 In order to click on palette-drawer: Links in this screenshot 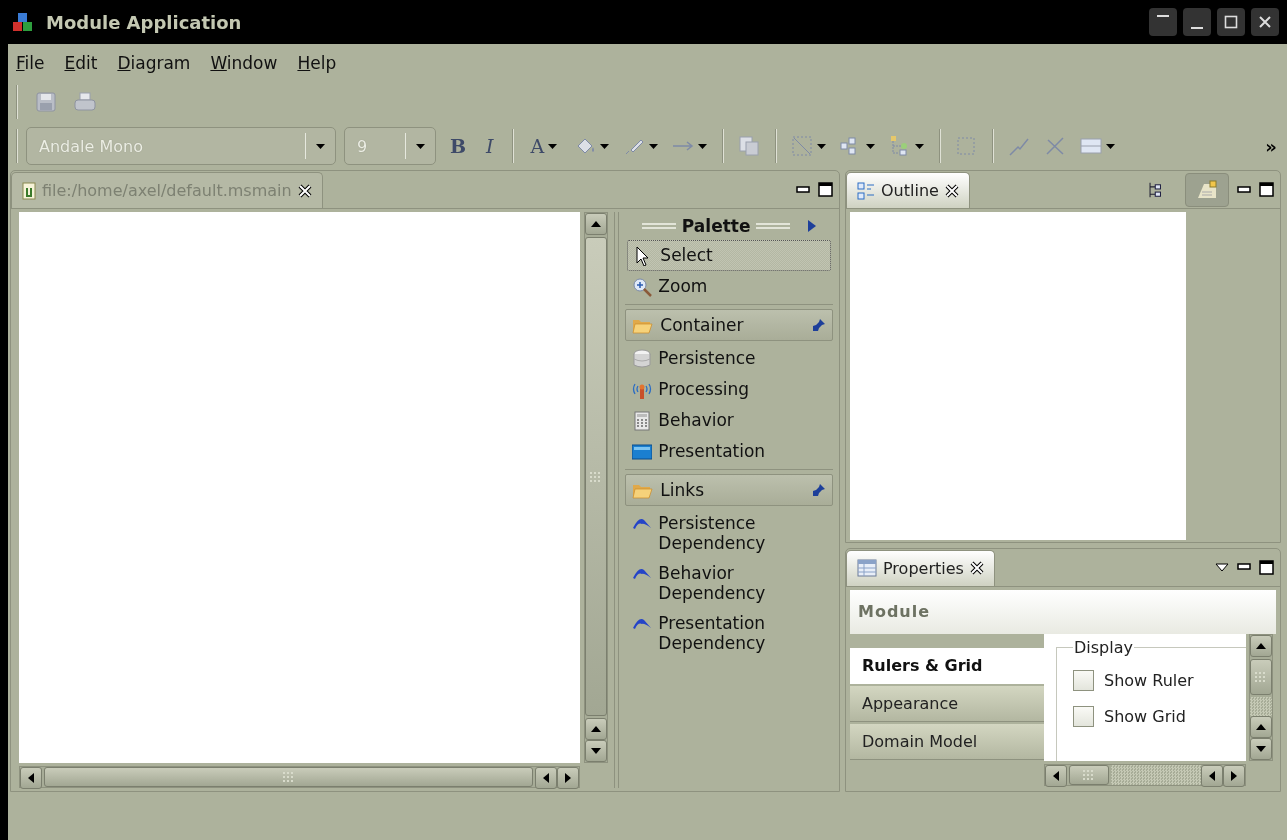, I will do `click(729, 490)`.